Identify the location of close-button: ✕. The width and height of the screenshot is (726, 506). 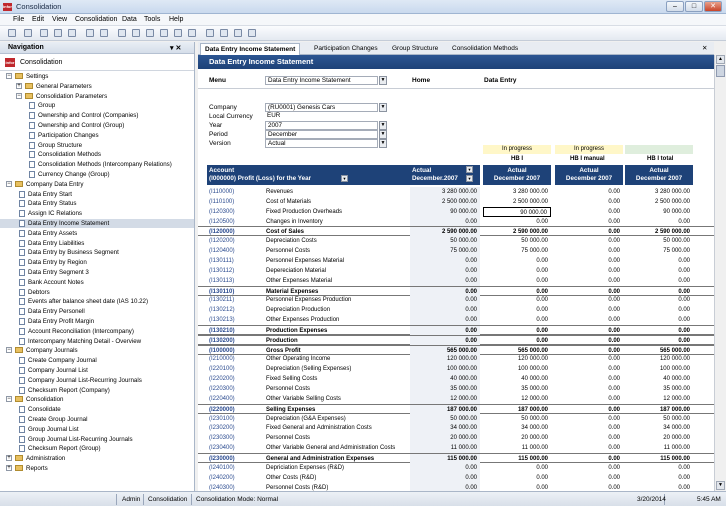
(713, 6).